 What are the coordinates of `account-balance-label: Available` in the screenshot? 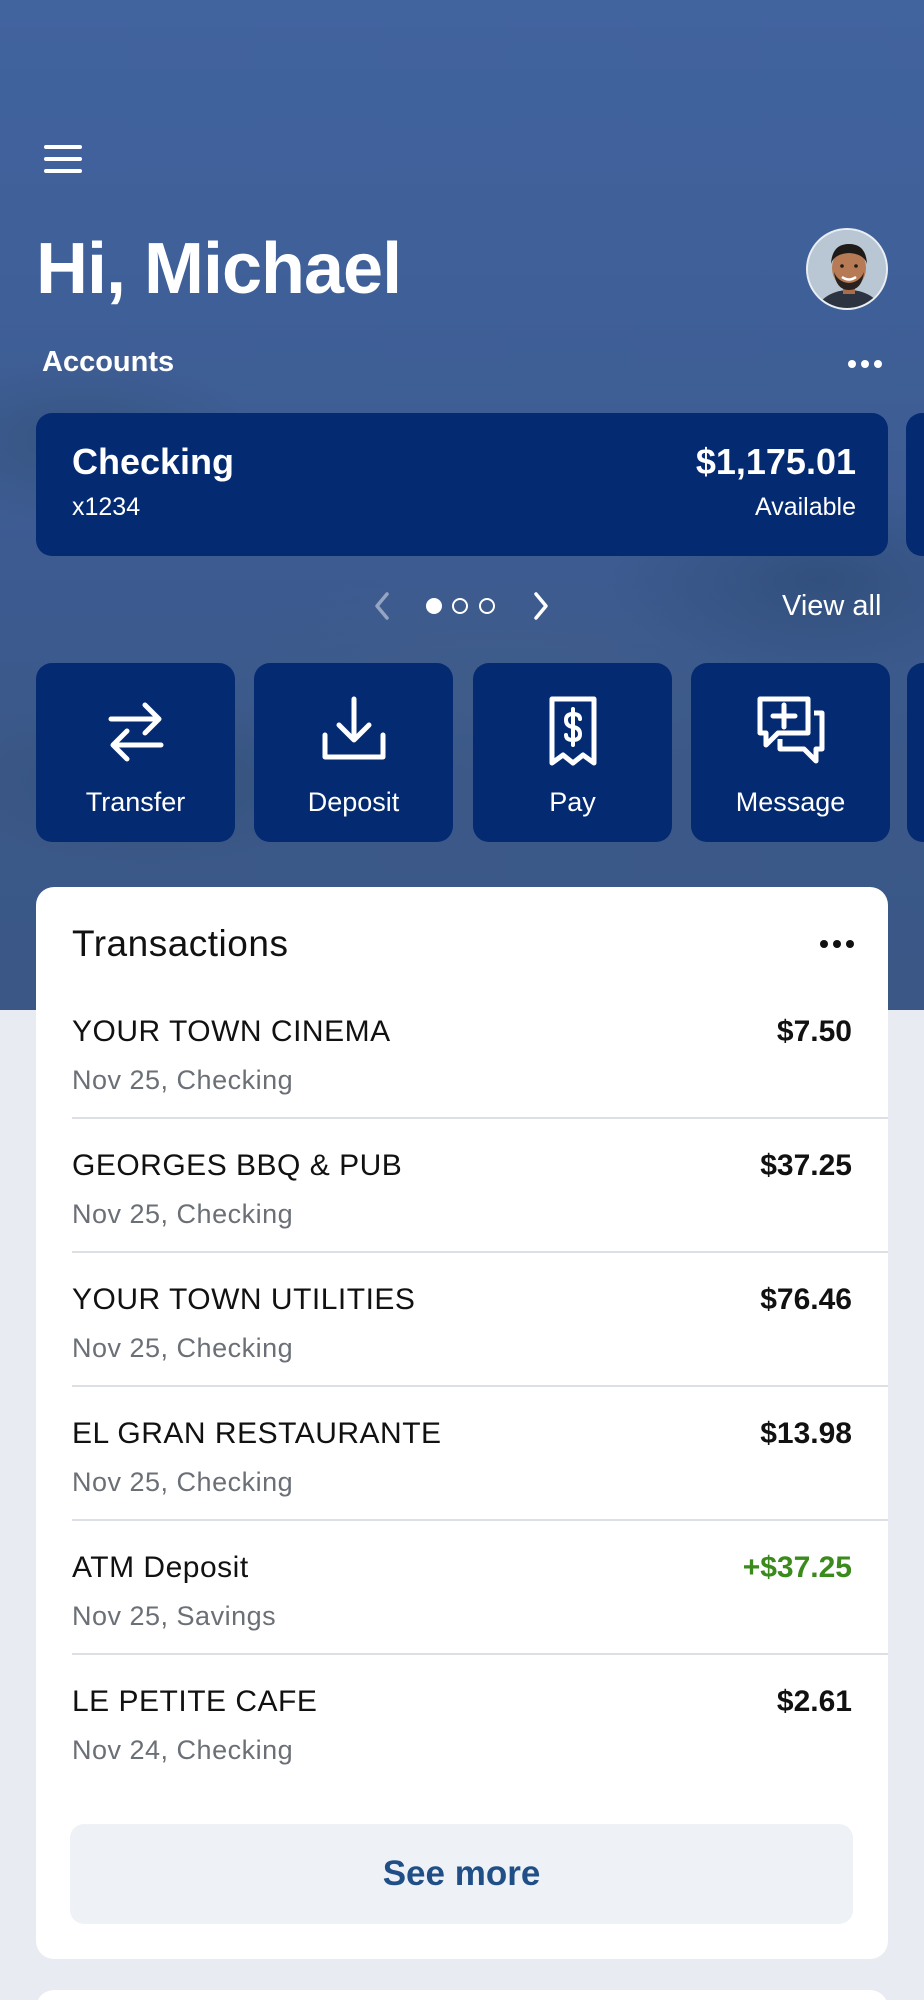 It's located at (805, 507).